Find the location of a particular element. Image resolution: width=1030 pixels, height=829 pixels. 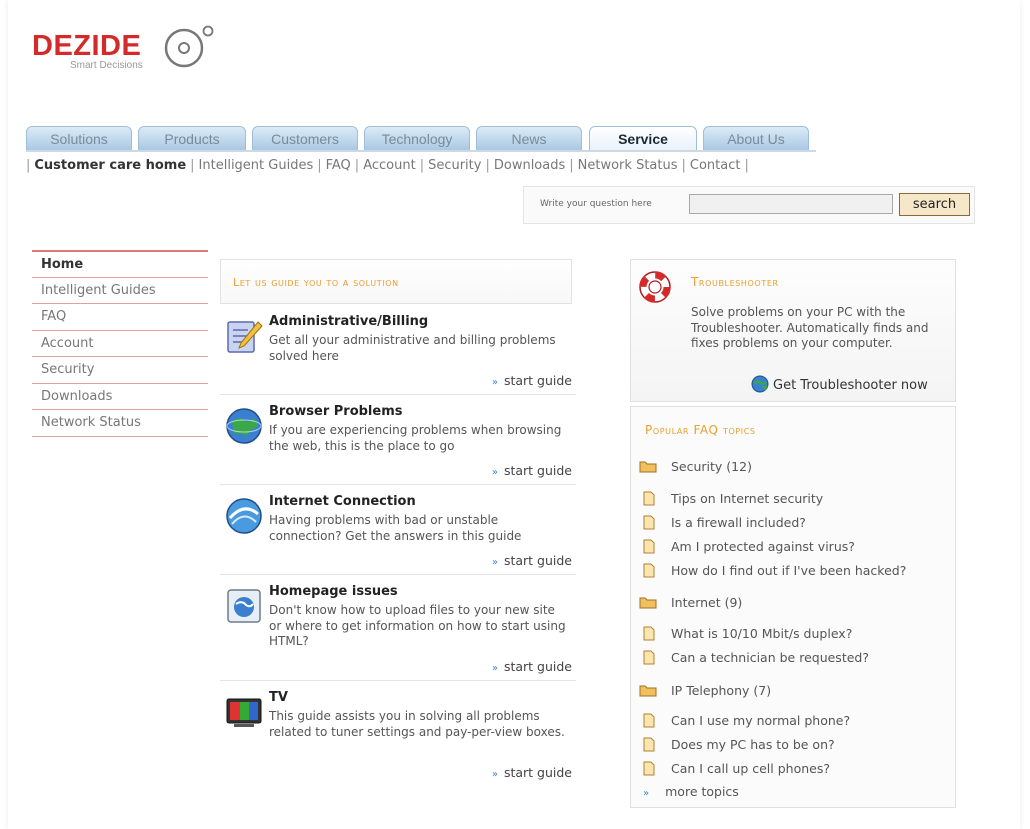

subnav-contact: Contact is located at coordinates (715, 165).